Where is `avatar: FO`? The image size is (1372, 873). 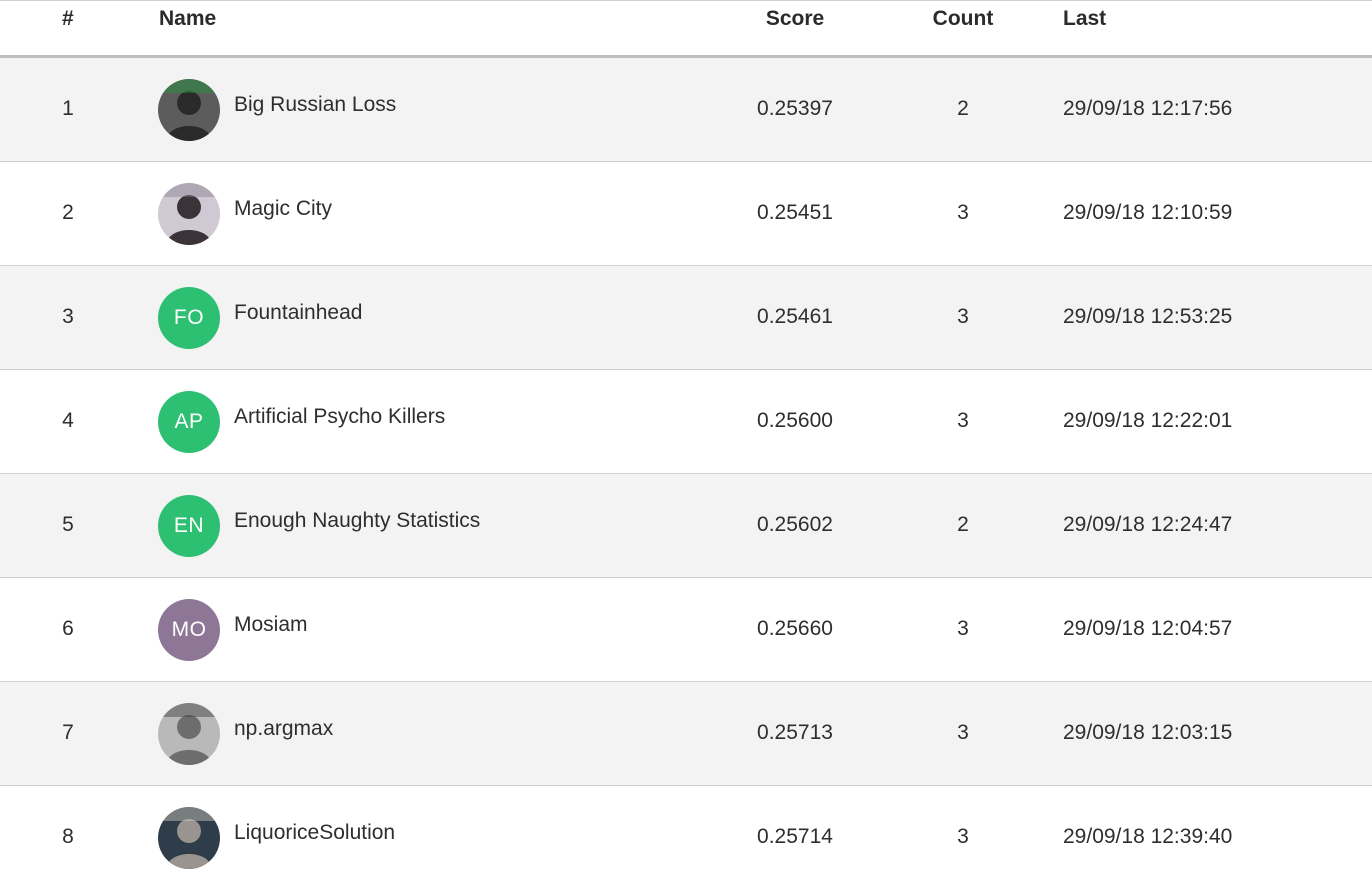
avatar: FO is located at coordinates (189, 318).